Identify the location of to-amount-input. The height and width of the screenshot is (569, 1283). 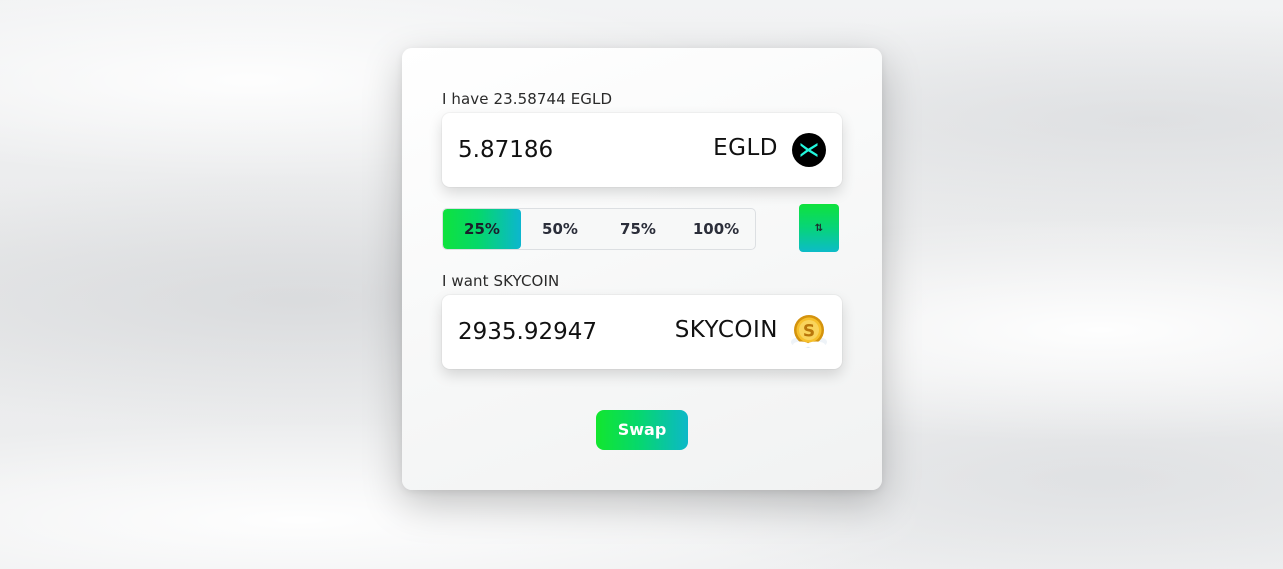
(568, 332).